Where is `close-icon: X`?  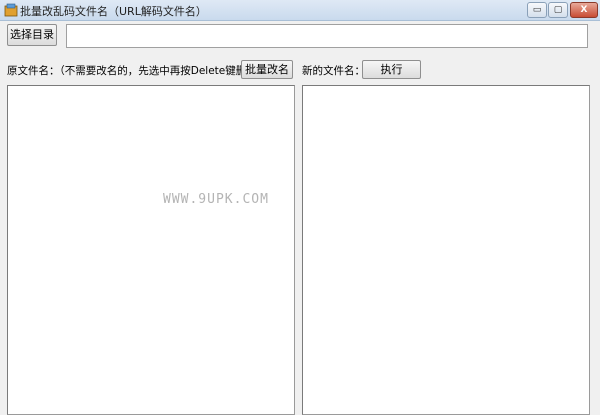 close-icon: X is located at coordinates (584, 10).